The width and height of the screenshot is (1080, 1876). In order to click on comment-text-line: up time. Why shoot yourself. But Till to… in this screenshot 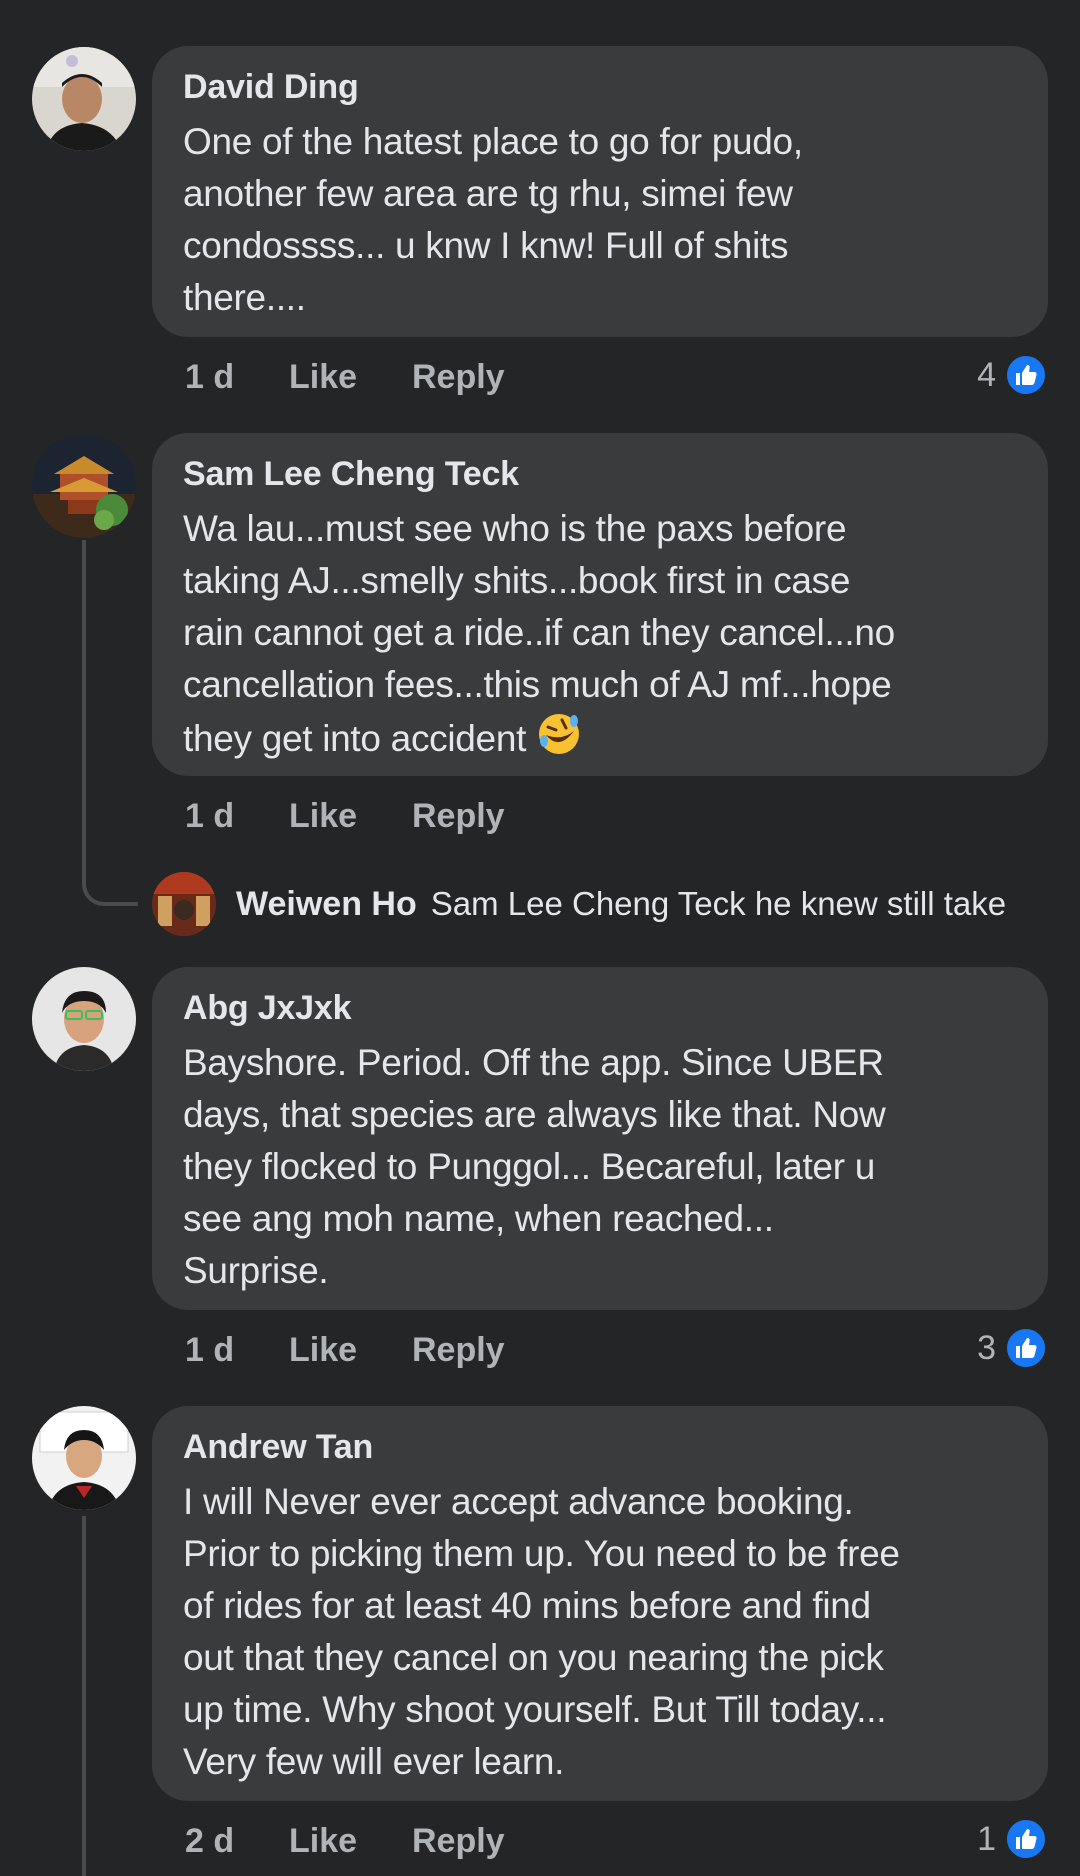, I will do `click(535, 1709)`.